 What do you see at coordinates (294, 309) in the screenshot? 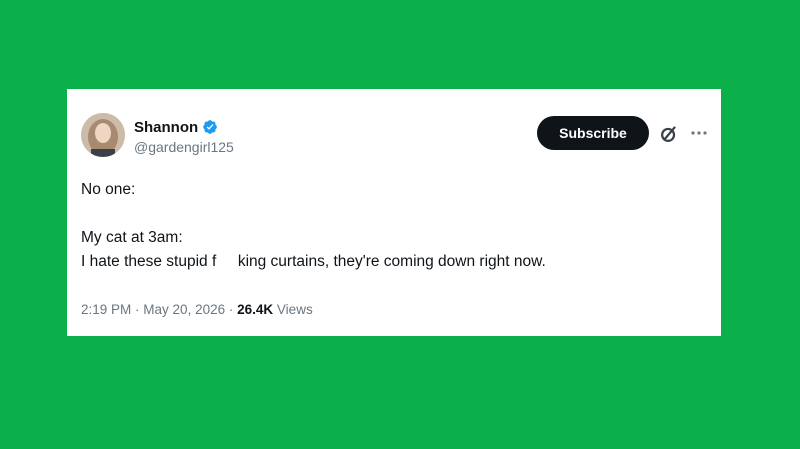
I see `views-label: Views` at bounding box center [294, 309].